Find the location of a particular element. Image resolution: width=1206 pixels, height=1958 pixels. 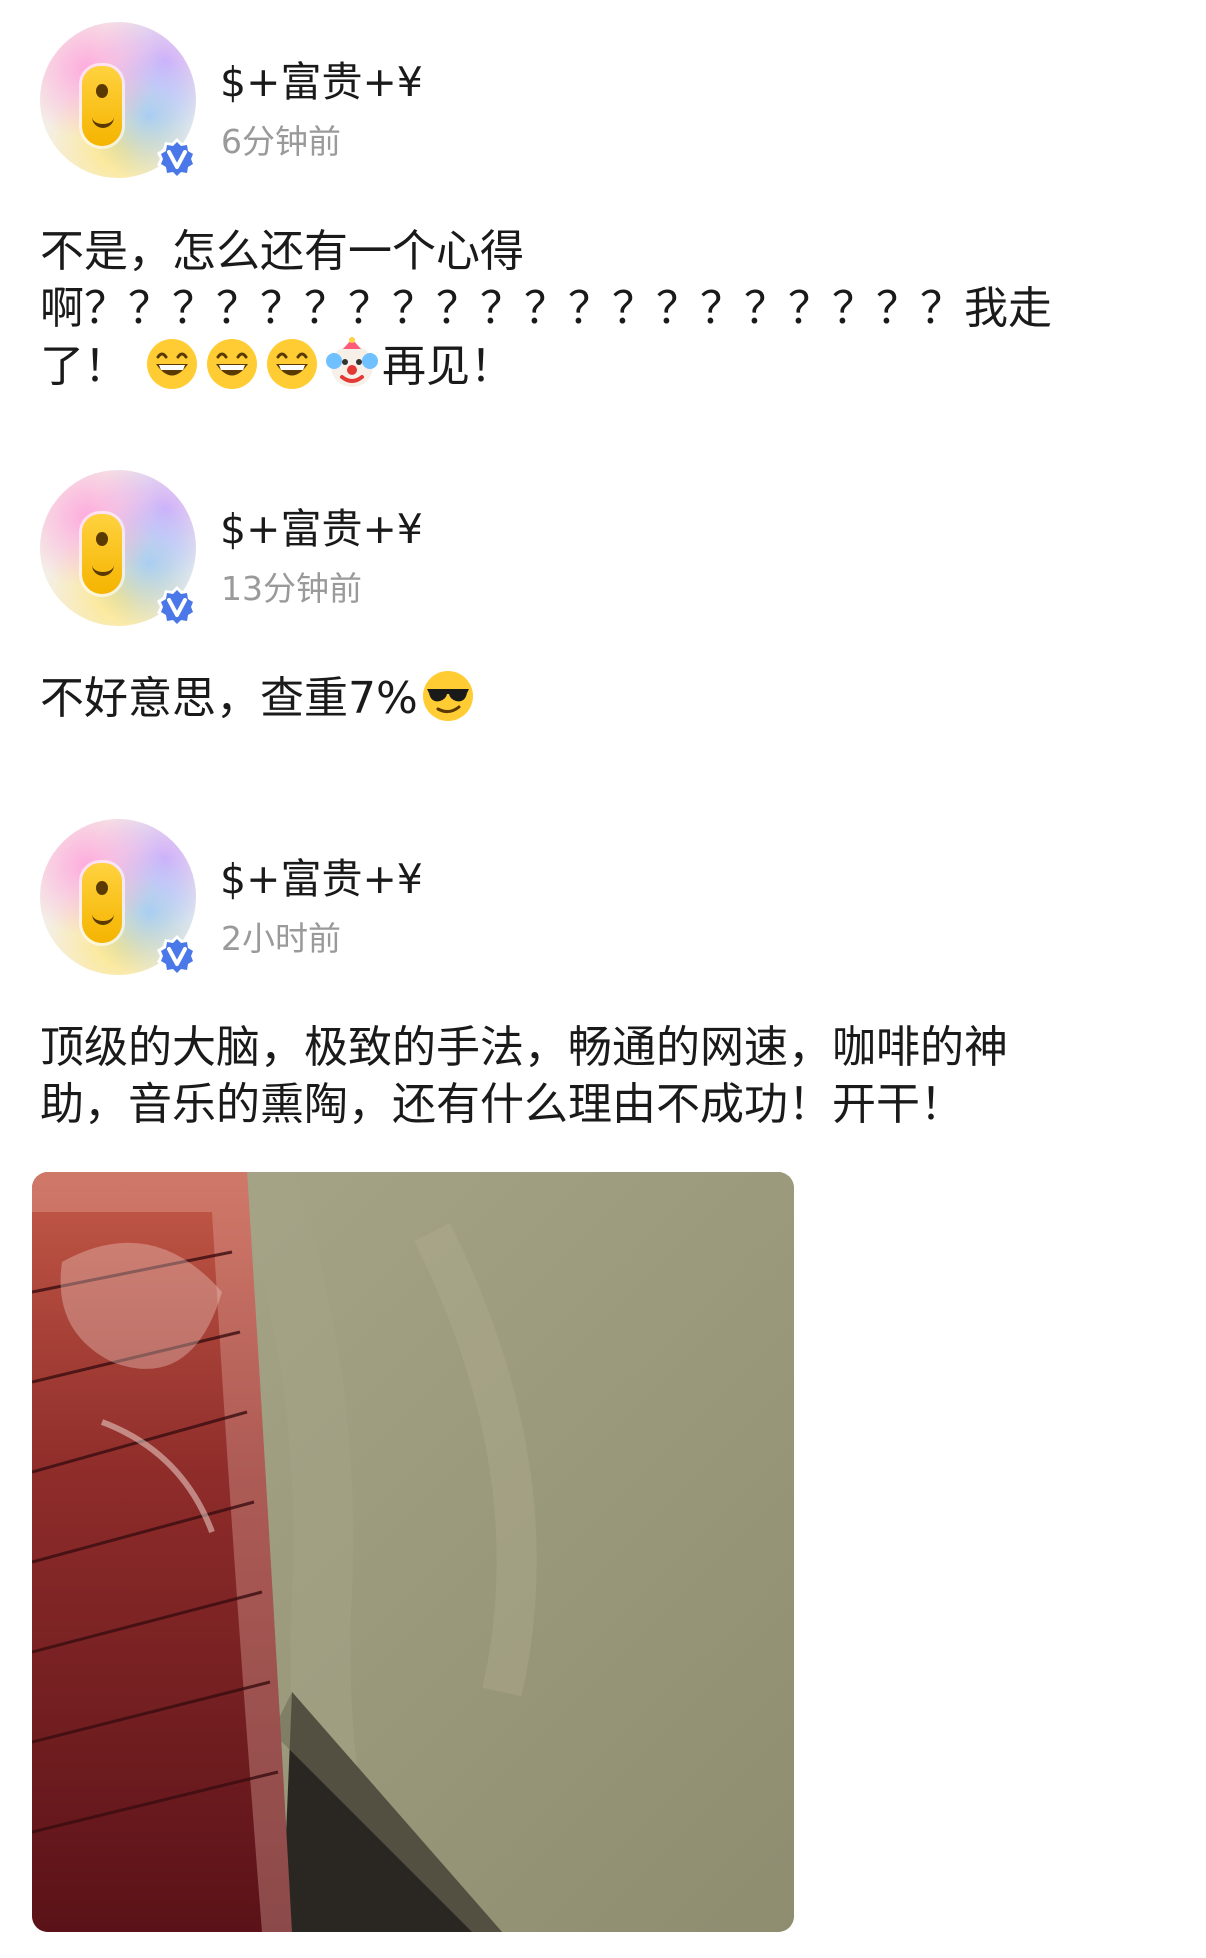

sunglasses-face-emoji-icon is located at coordinates (448, 696).